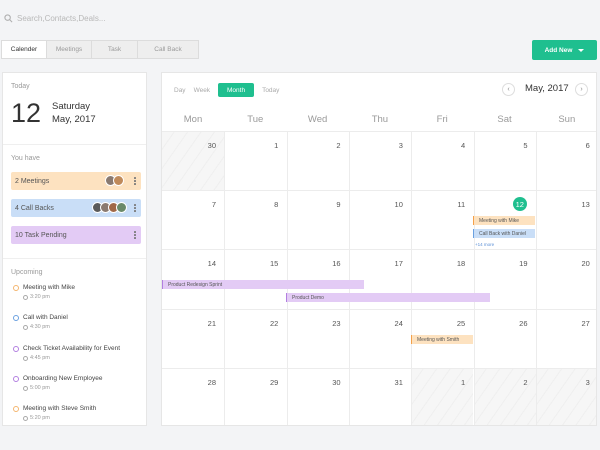 The height and width of the screenshot is (450, 600). Describe the element at coordinates (114, 49) in the screenshot. I see `tab-task: Task` at that location.